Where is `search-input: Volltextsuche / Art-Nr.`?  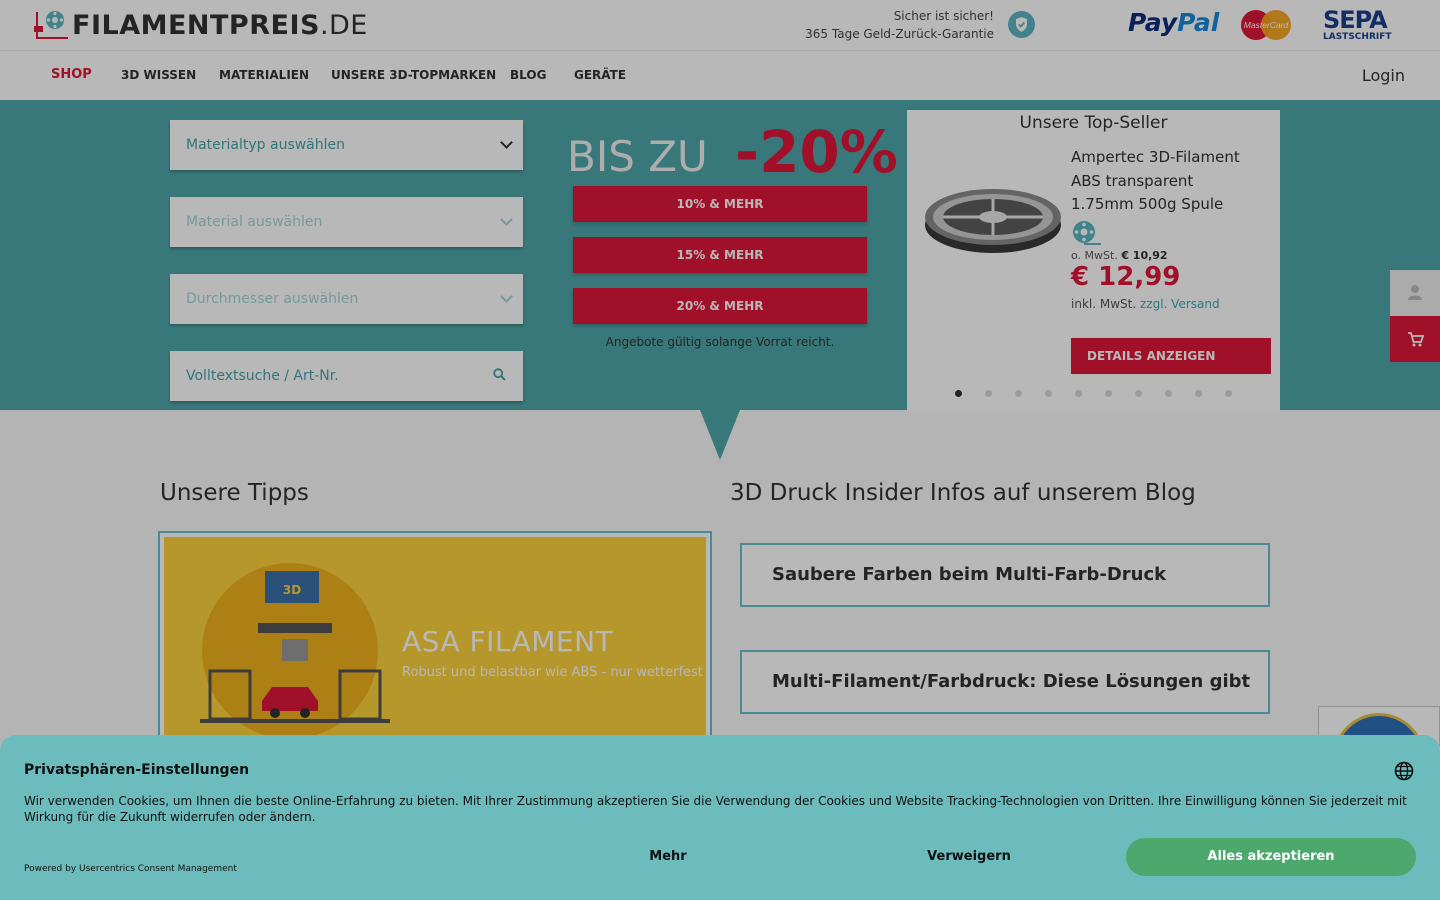 search-input: Volltextsuche / Art-Nr. is located at coordinates (262, 376).